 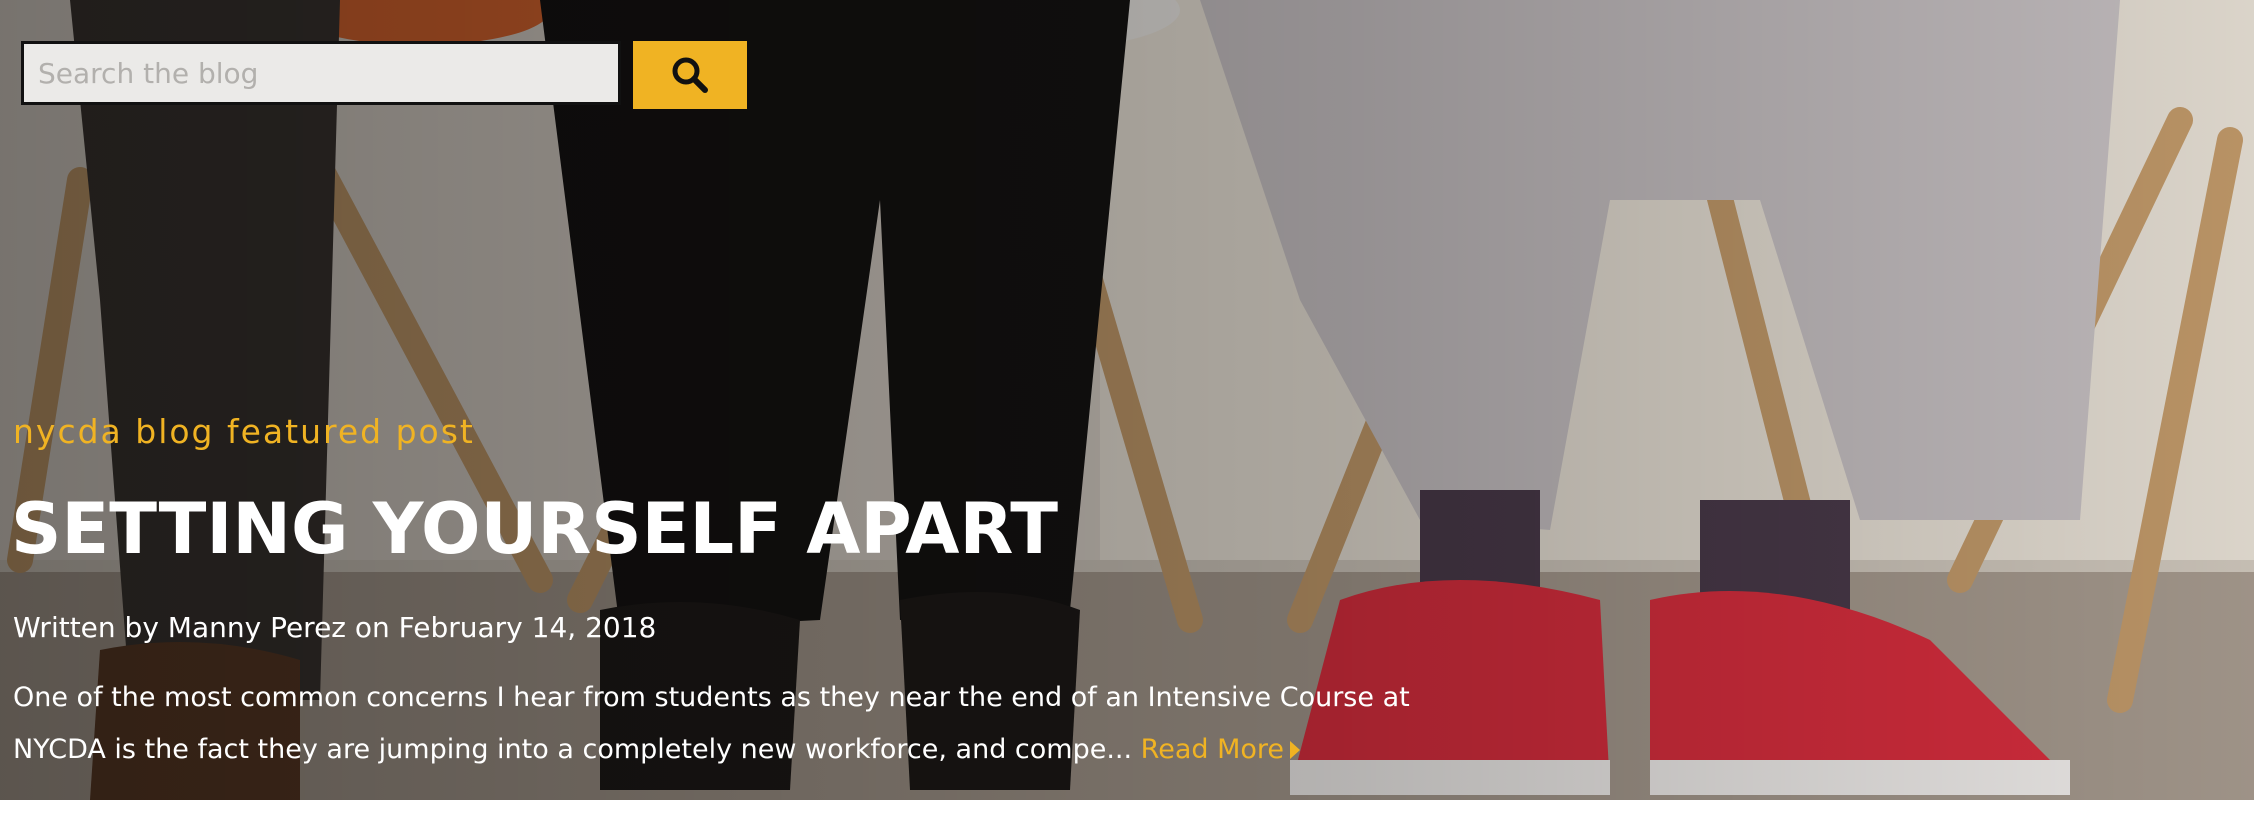 I want to click on page-bottom-strip, so click(x=1127, y=809).